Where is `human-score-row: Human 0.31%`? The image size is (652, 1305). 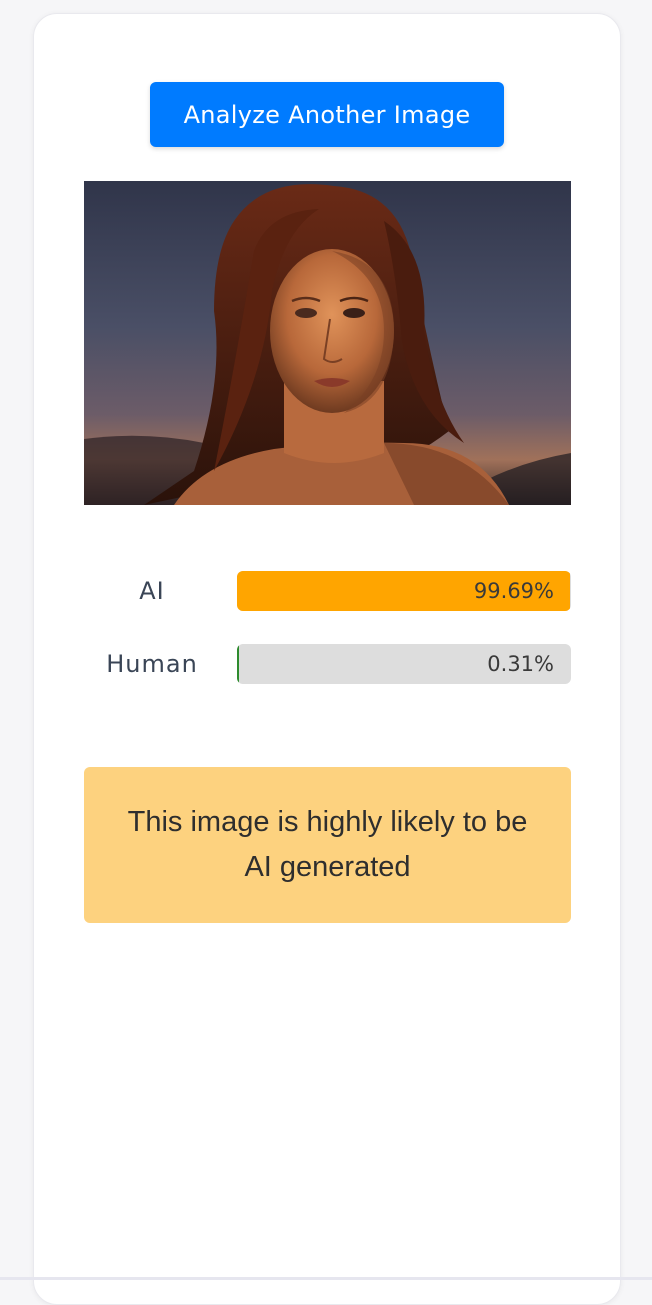
human-score-row: Human 0.31% is located at coordinates (327, 664).